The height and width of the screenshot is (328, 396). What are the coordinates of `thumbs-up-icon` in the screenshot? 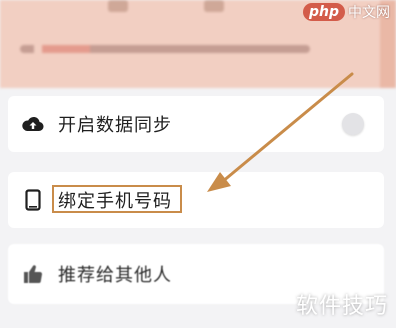 It's located at (33, 274).